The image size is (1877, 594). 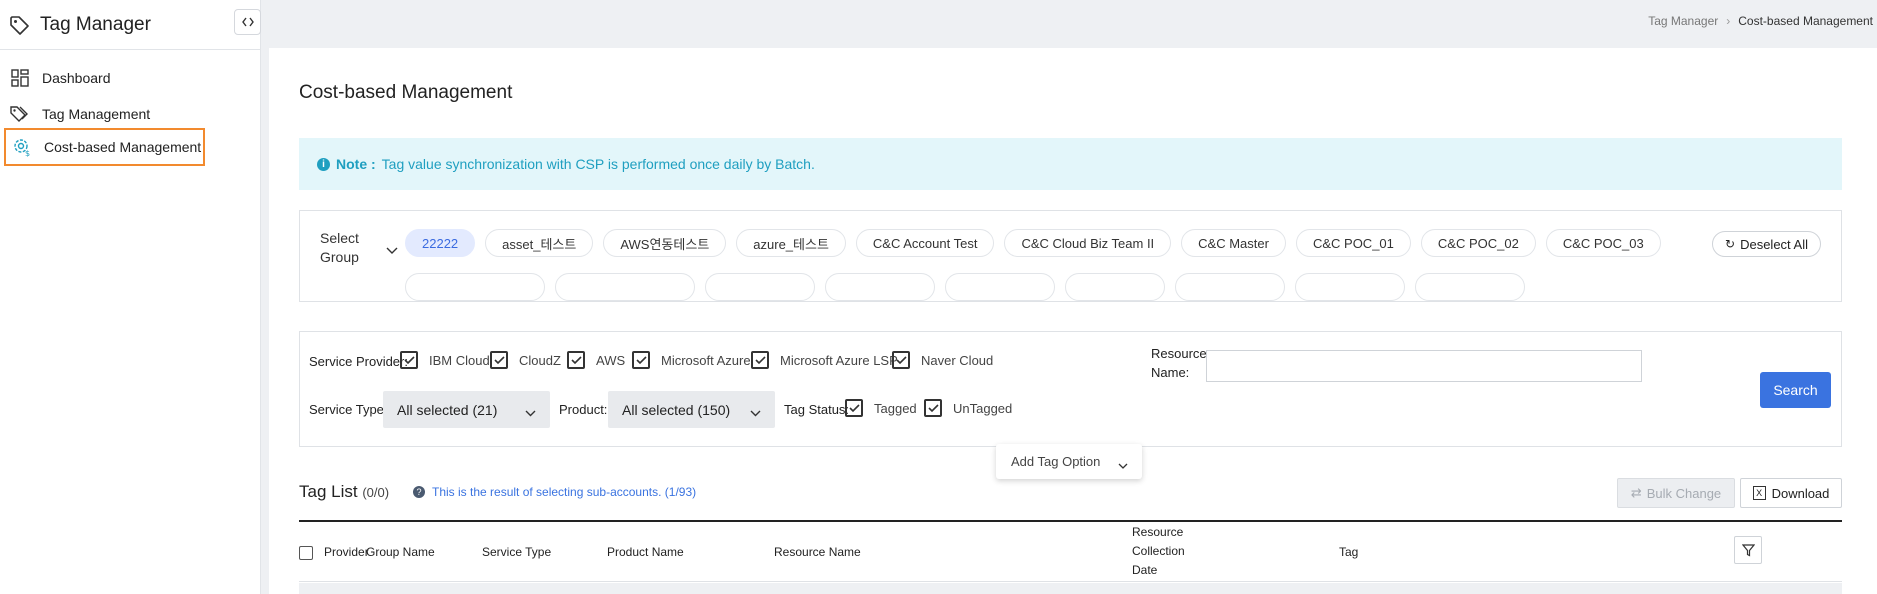 What do you see at coordinates (1766, 244) in the screenshot?
I see `deselect-all-button: ↻ Deselect All` at bounding box center [1766, 244].